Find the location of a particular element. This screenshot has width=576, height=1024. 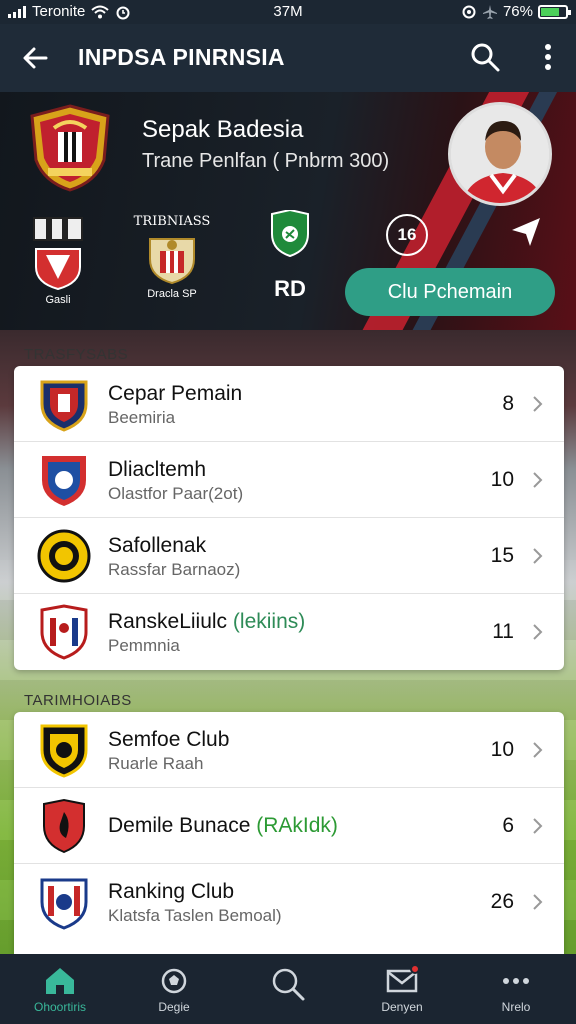

nav-label: Ohoortiris is located at coordinates (59, 1007).